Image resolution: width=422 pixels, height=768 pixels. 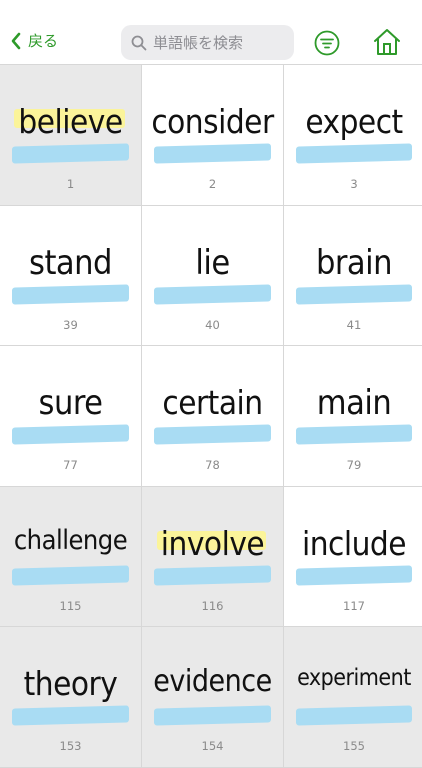 I want to click on word-text: certain, so click(x=212, y=402).